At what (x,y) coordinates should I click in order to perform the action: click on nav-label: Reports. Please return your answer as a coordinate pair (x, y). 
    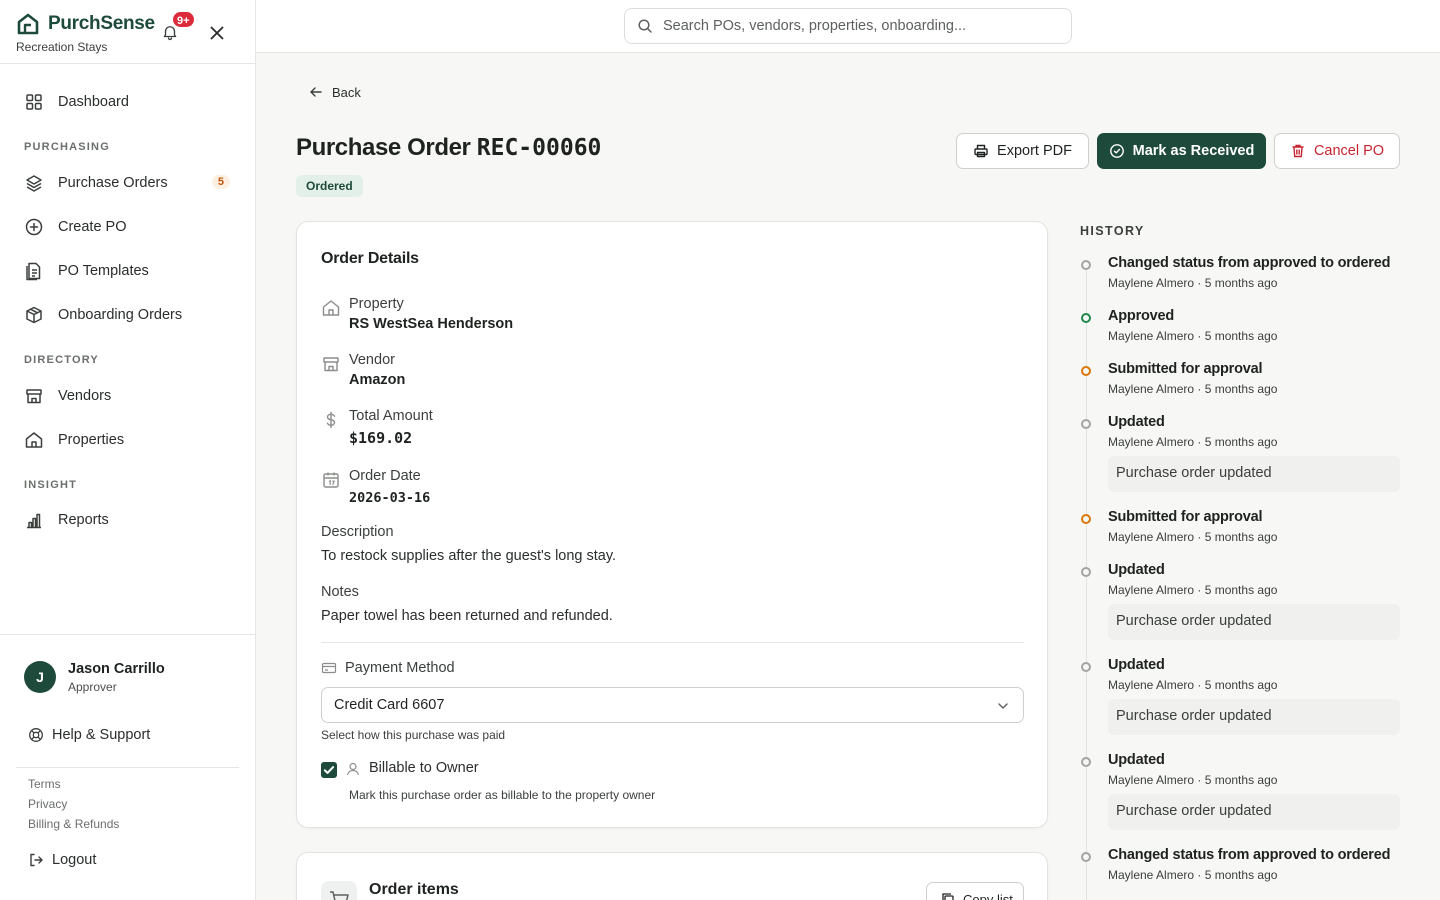
    Looking at the image, I should click on (83, 520).